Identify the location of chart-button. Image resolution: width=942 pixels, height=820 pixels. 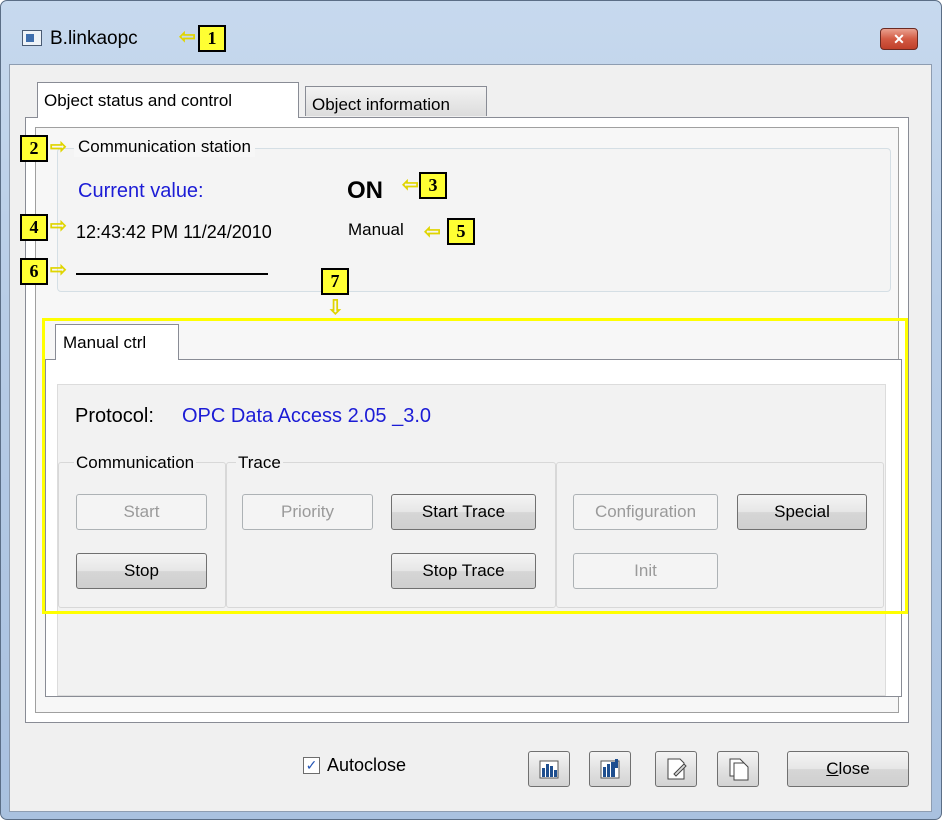
(549, 769).